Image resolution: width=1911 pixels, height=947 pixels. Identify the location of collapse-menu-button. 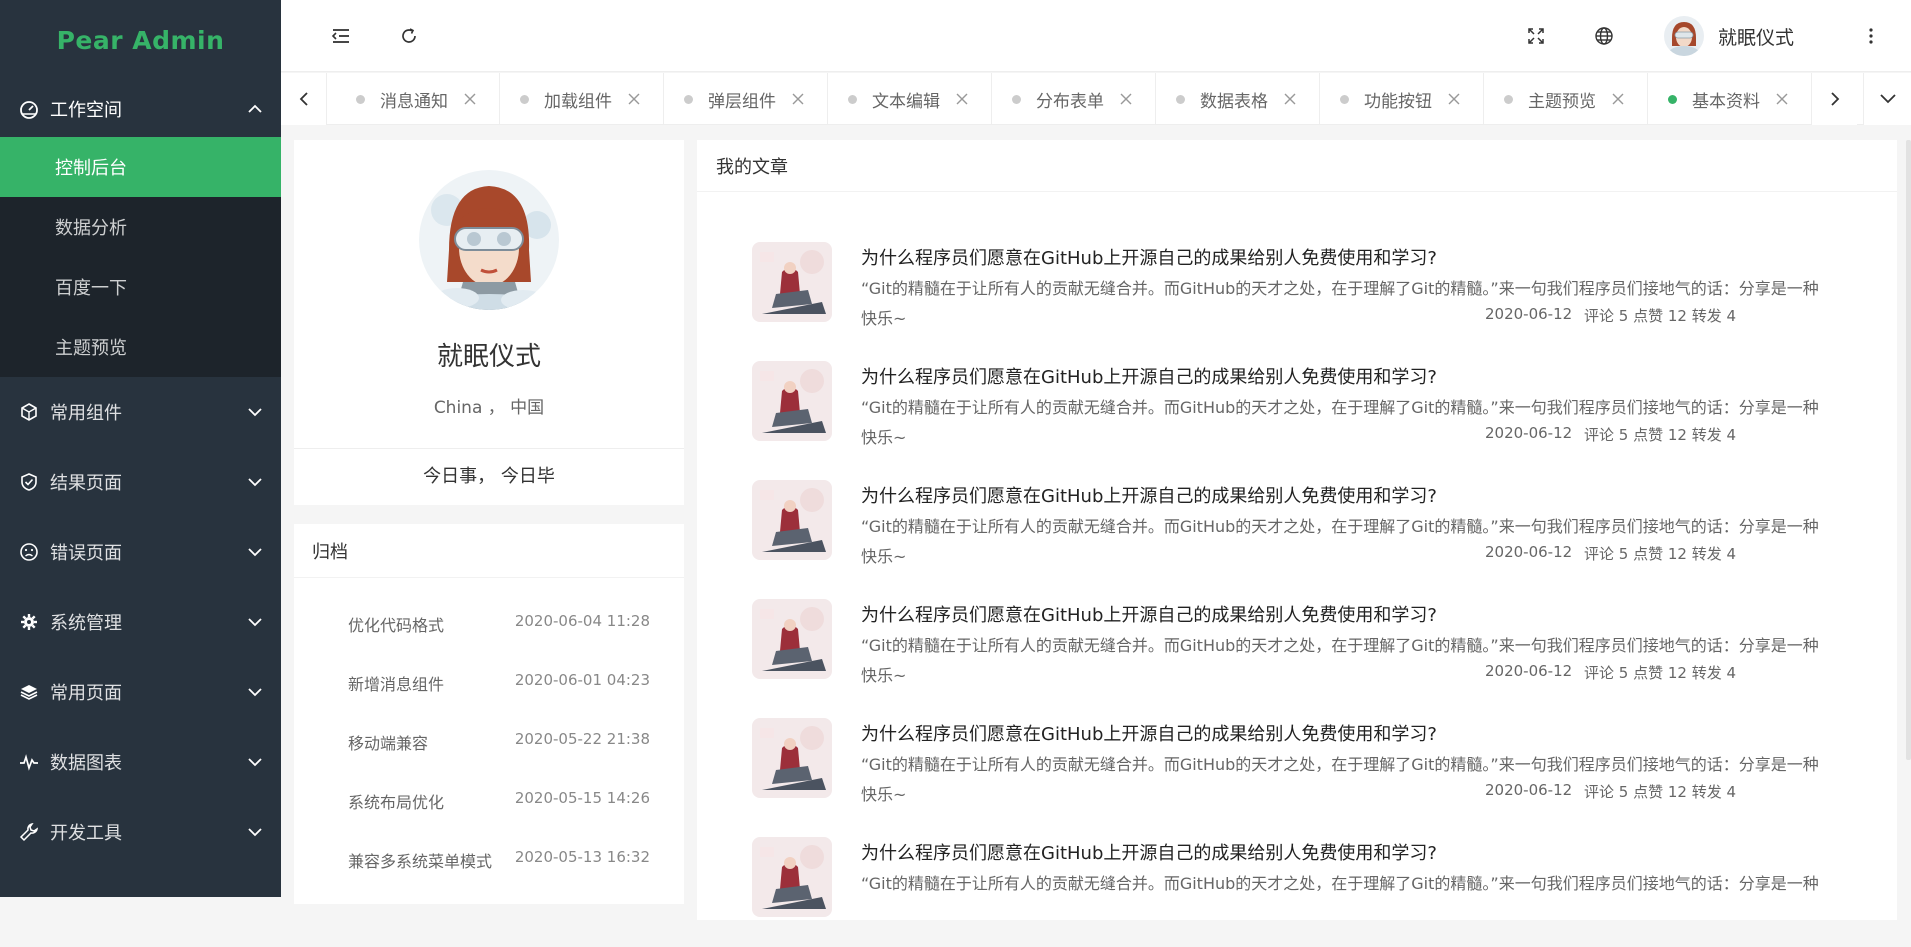
(341, 36).